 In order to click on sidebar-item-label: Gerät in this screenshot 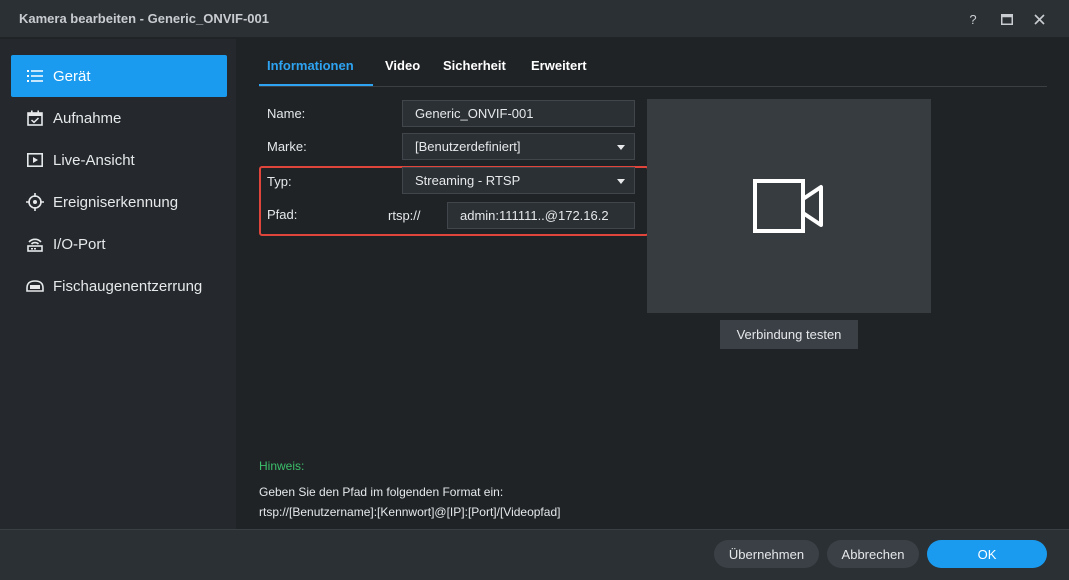, I will do `click(72, 76)`.